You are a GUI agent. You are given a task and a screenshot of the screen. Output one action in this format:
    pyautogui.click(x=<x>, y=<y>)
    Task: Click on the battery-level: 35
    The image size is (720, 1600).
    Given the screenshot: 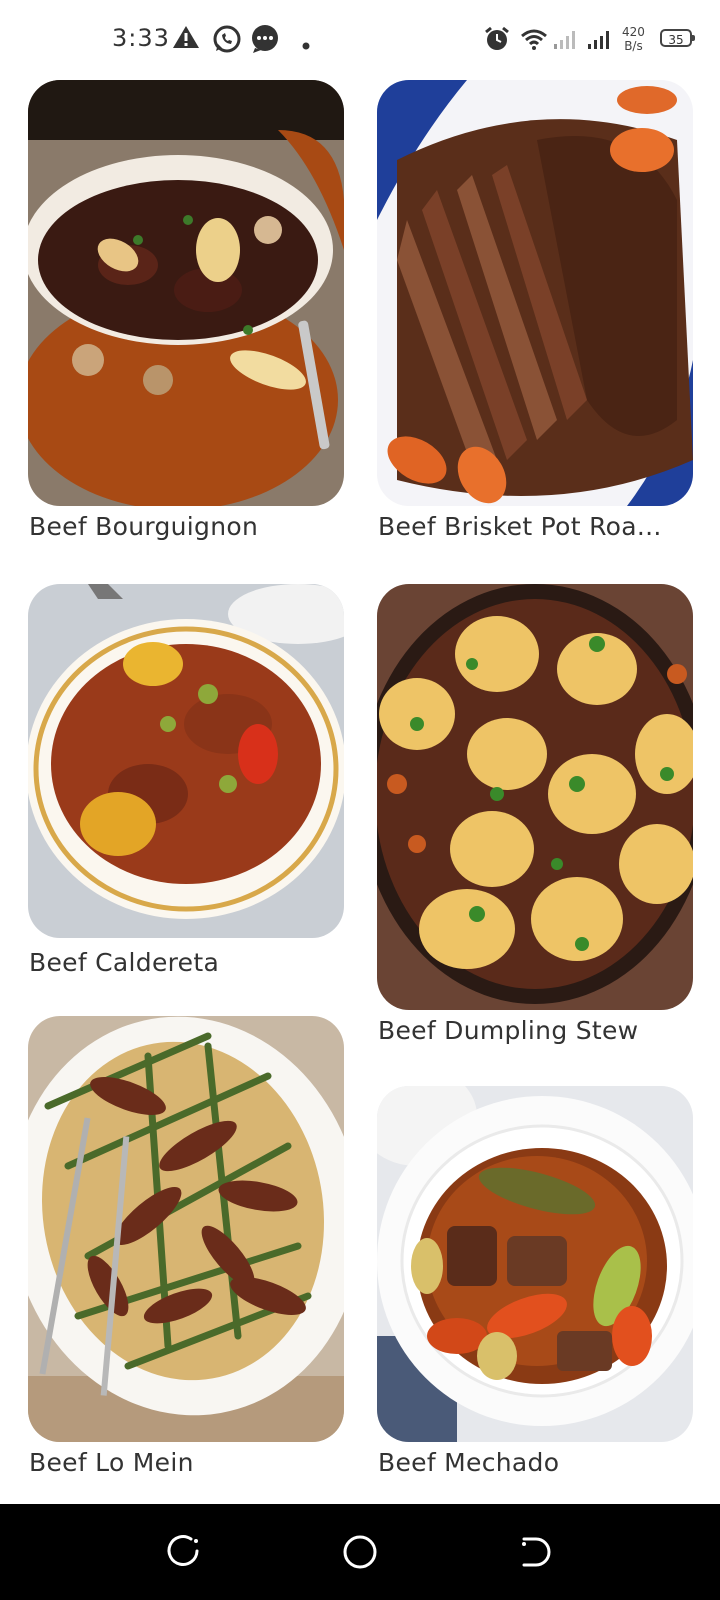 What is the action you would take?
    pyautogui.click(x=676, y=40)
    